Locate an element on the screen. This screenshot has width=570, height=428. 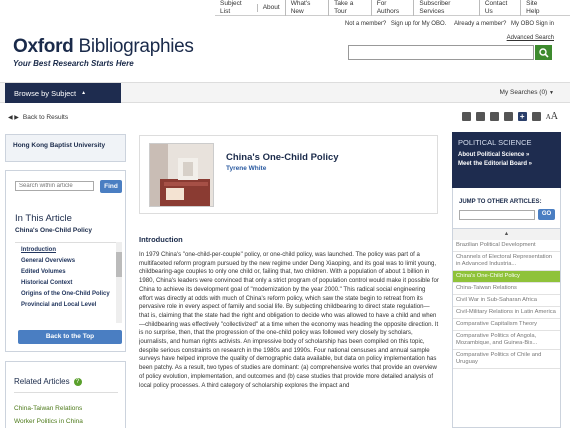
in-this-article-heading: In This Article is located at coordinates (43, 218).